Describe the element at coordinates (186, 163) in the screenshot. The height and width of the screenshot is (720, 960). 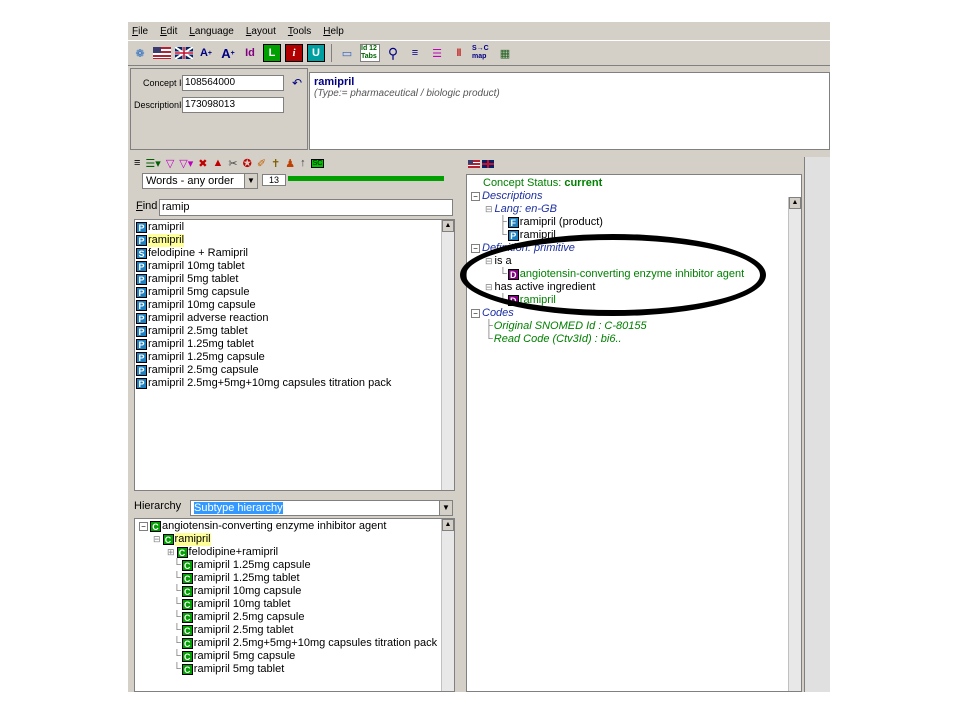
I see `filter-options-icon: ▽▾` at that location.